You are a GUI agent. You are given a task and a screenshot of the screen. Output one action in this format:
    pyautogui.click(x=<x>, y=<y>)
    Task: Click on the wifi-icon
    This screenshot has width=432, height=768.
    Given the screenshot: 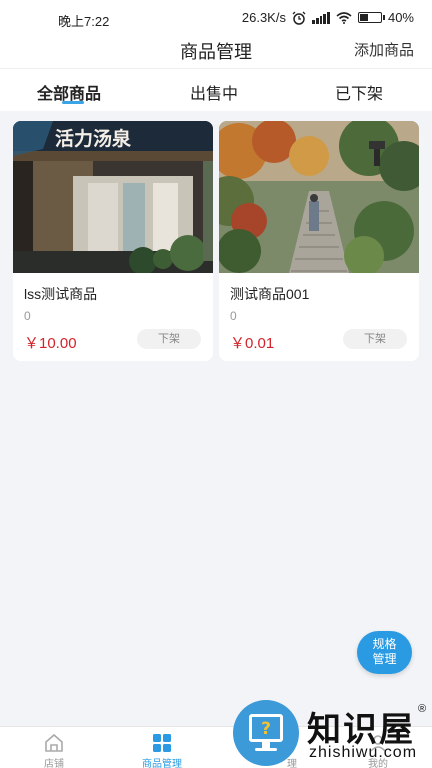 What is the action you would take?
    pyautogui.click(x=344, y=17)
    